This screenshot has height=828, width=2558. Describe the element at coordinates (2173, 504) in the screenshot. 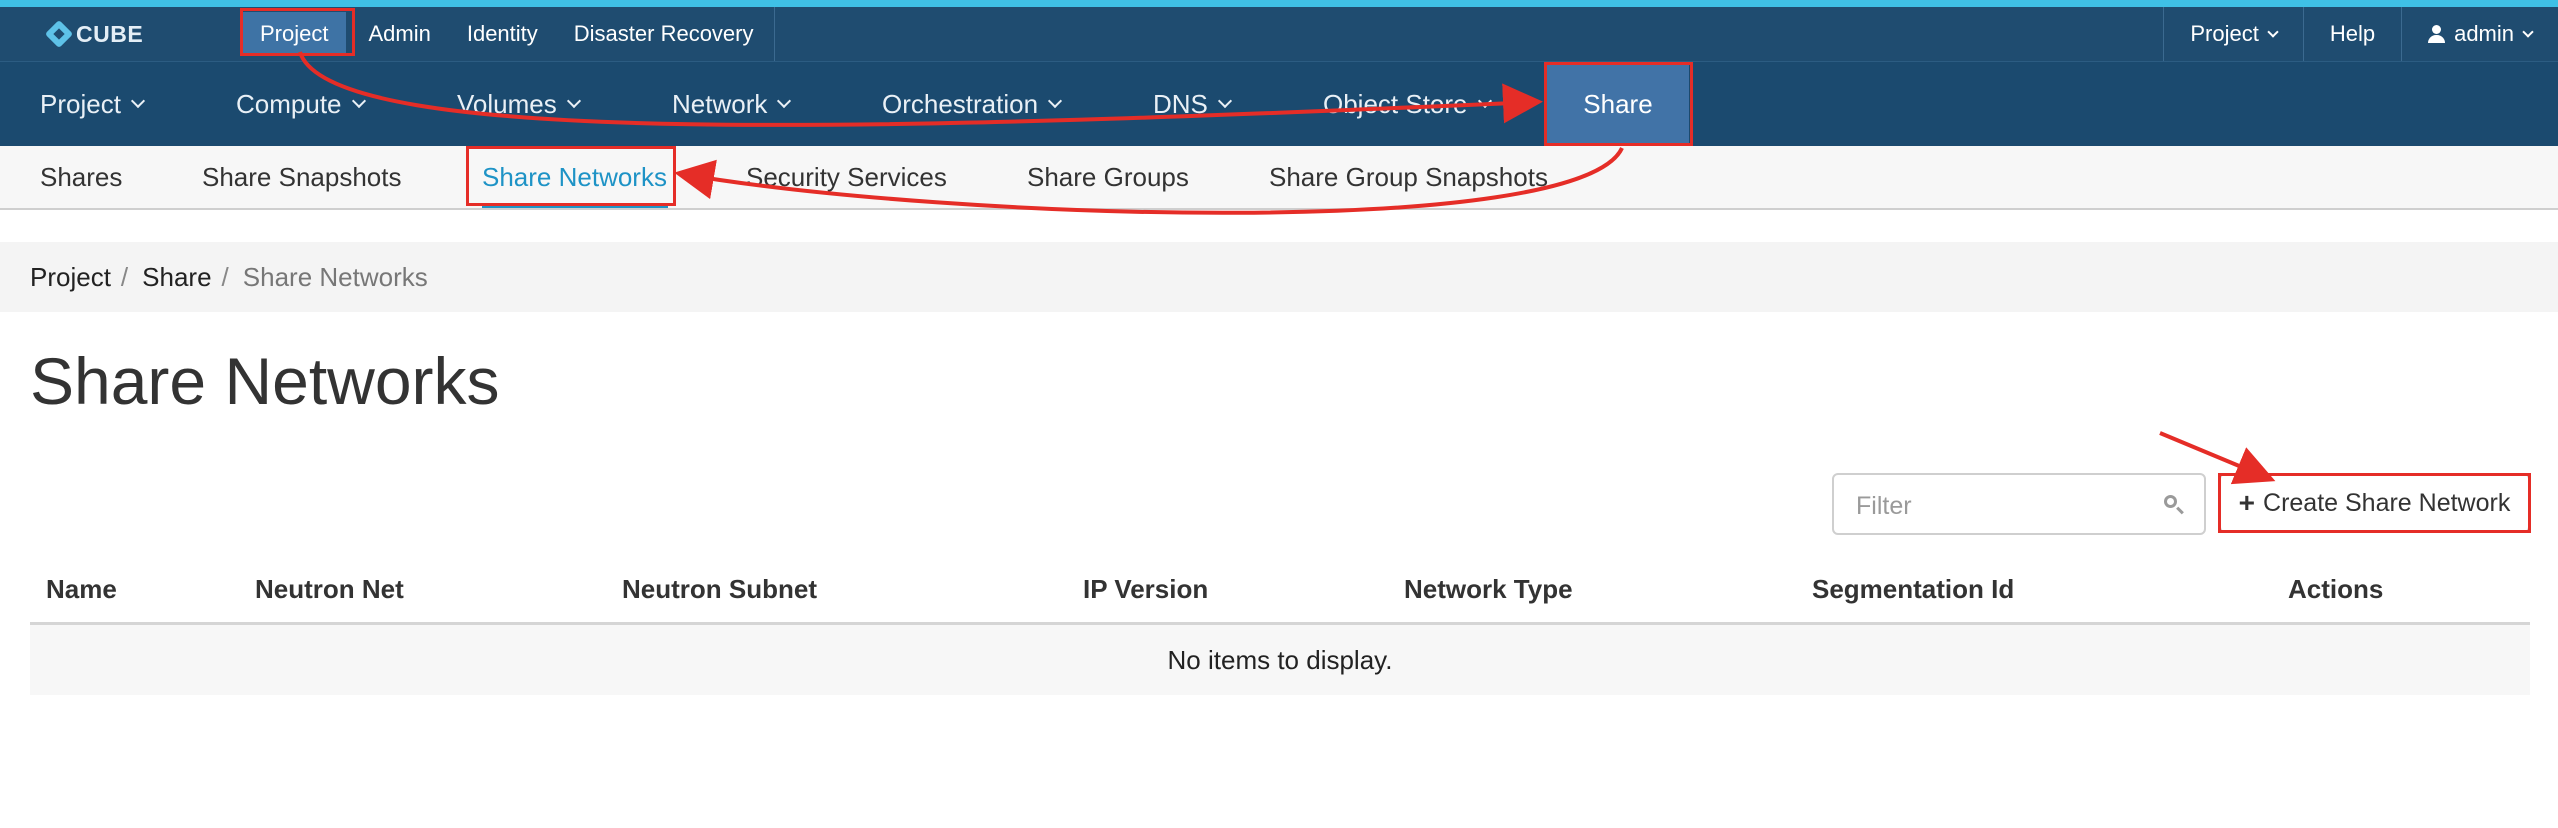

I see `search-icon` at that location.